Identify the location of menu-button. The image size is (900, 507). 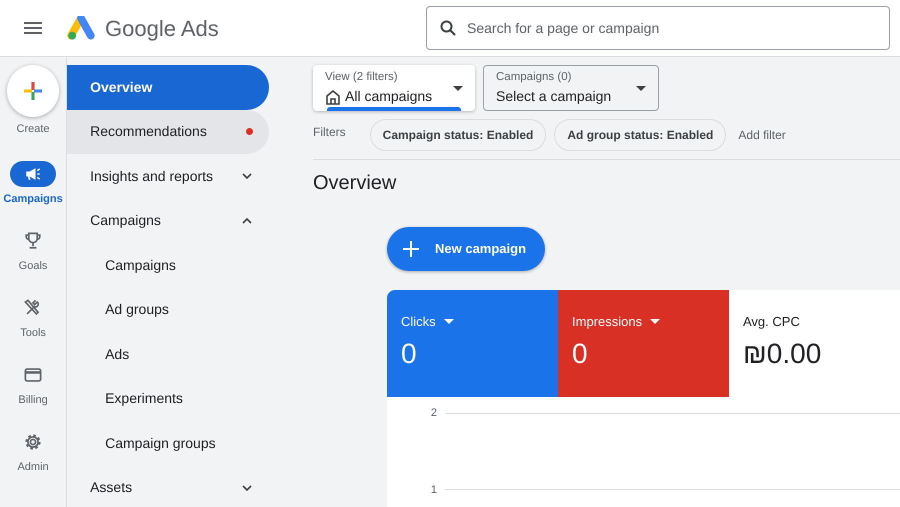
(33, 28).